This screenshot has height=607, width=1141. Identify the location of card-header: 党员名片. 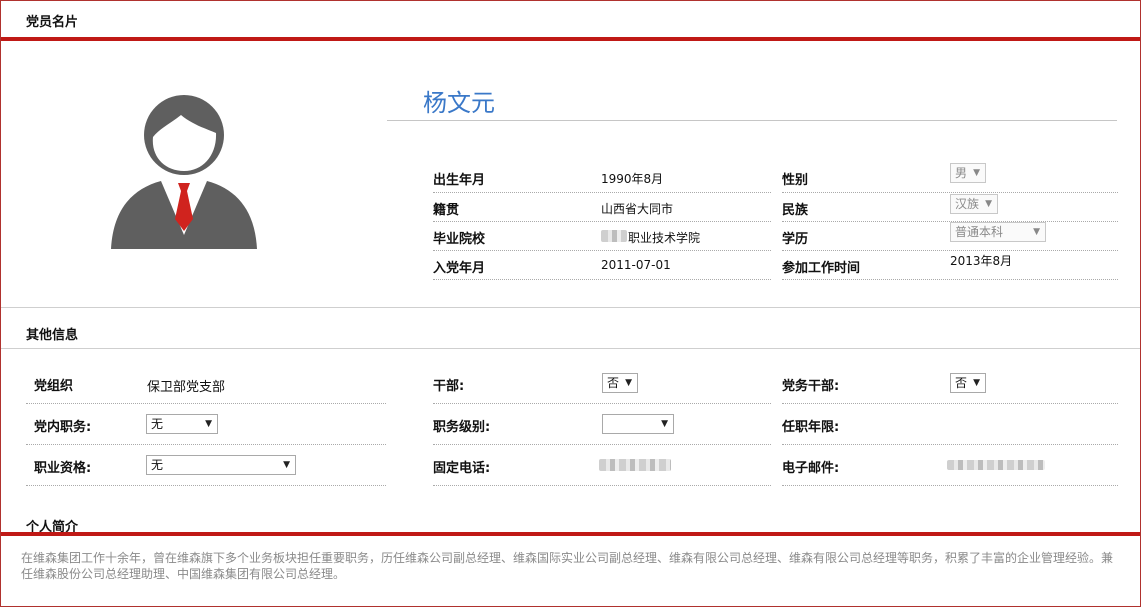
(570, 21).